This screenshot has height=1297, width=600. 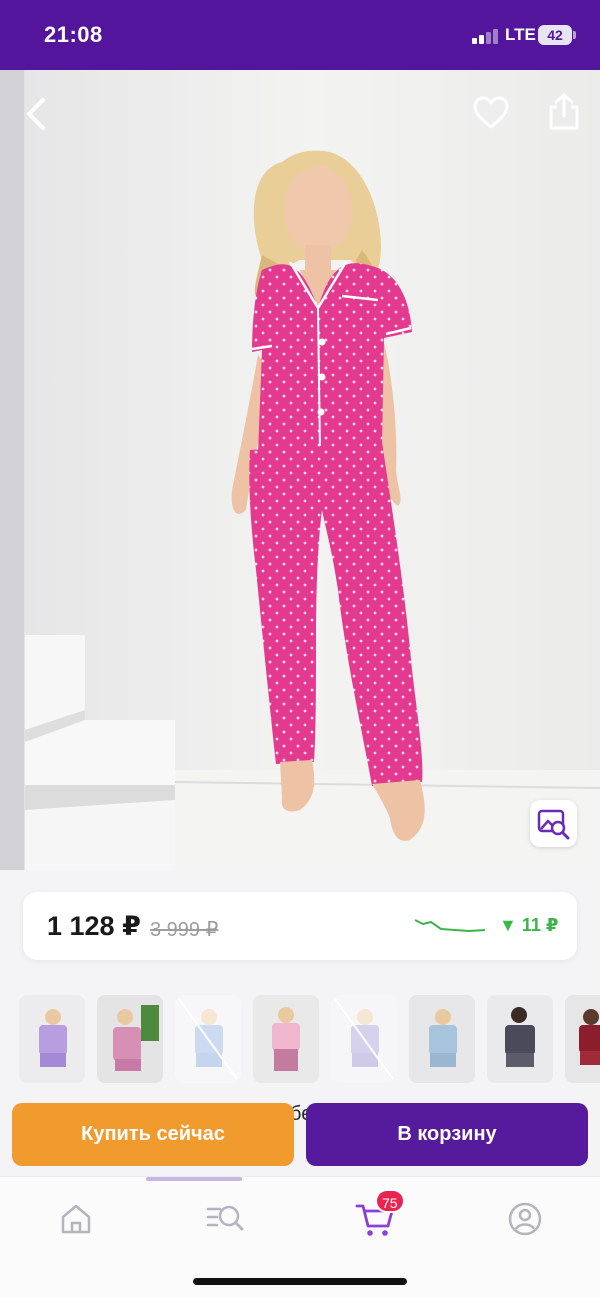 What do you see at coordinates (184, 930) in the screenshot?
I see `old-price: 3 999 ₽` at bounding box center [184, 930].